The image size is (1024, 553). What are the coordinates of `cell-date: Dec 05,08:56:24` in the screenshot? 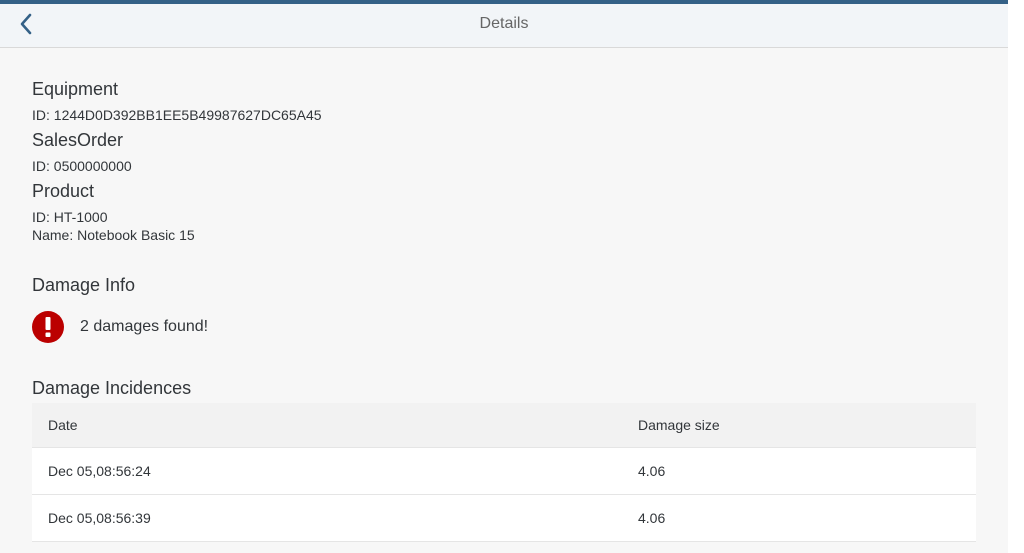 It's located at (99, 471).